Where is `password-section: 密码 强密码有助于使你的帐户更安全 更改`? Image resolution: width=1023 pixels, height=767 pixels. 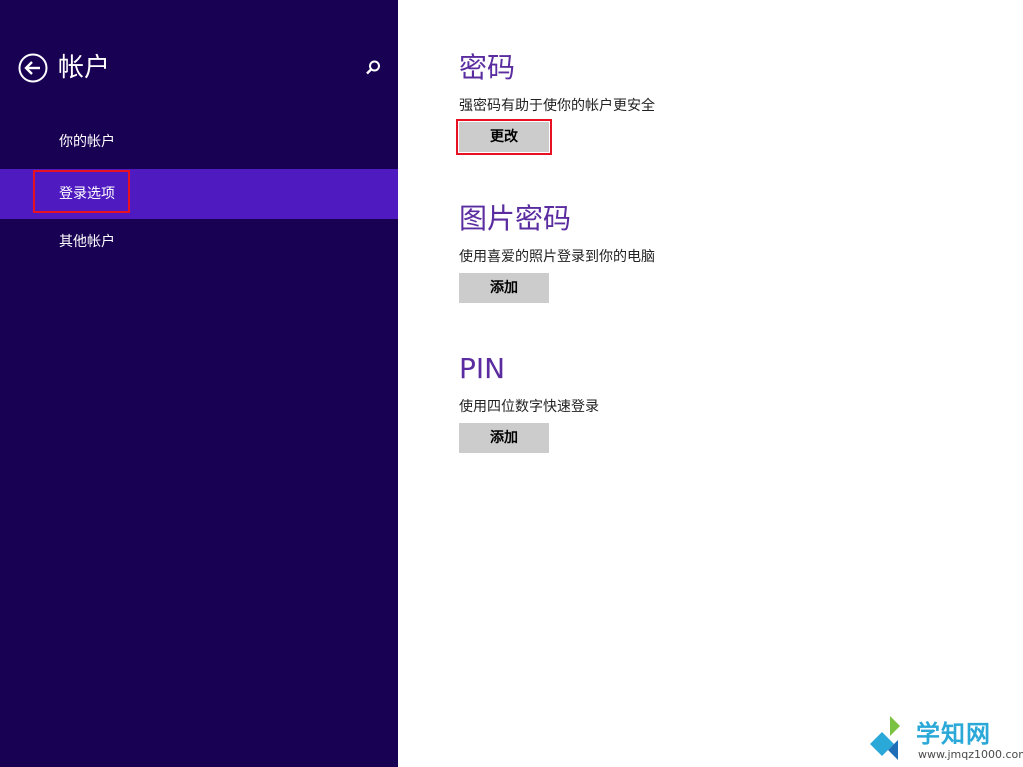
password-section: 密码 强密码有助于使你的帐户更安全 更改 is located at coordinates (707, 102).